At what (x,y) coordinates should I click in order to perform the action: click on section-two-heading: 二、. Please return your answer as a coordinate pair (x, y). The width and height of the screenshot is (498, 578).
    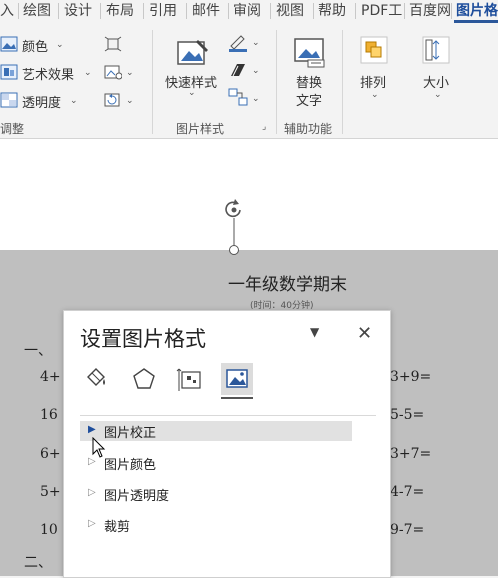
    Looking at the image, I should click on (38, 563).